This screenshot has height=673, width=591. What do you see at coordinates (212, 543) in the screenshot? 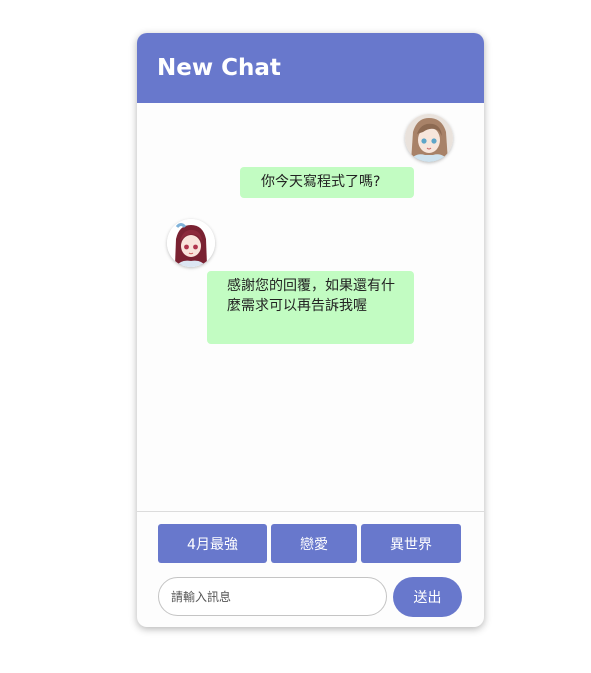
I see `quick-reply-button: 4月最強` at bounding box center [212, 543].